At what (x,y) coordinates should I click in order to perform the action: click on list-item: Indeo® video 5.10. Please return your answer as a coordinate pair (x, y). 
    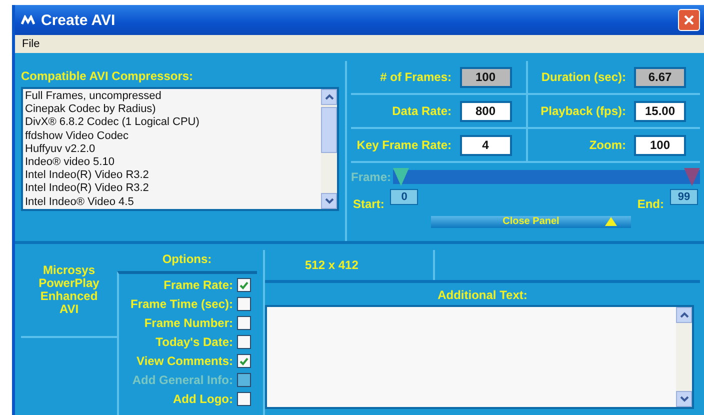
    Looking at the image, I should click on (172, 163).